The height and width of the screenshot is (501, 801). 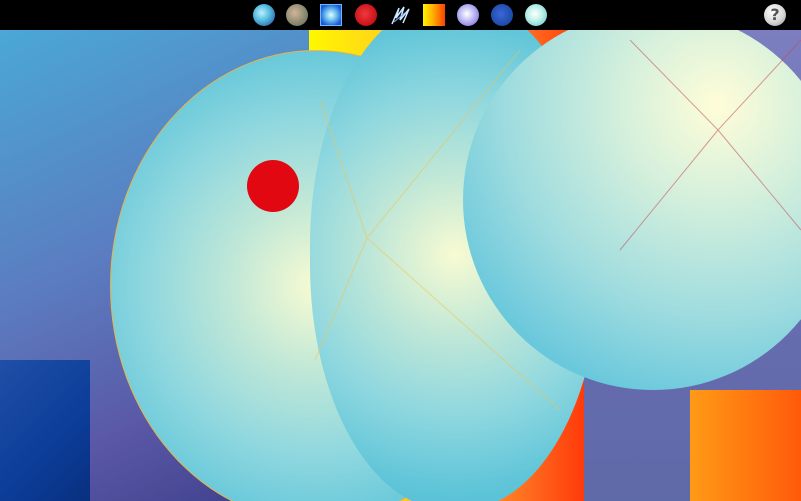 I want to click on olive-sphere-icon, so click(x=297, y=15).